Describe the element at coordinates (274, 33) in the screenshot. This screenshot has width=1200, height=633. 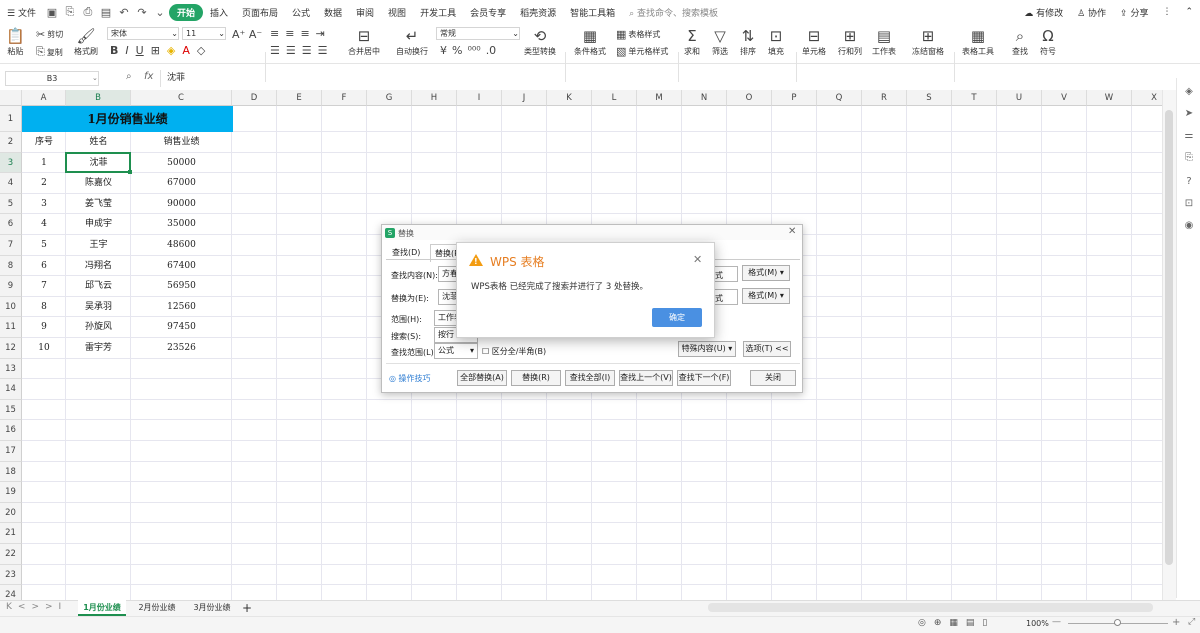
I see `align-top-icon: ≡` at that location.